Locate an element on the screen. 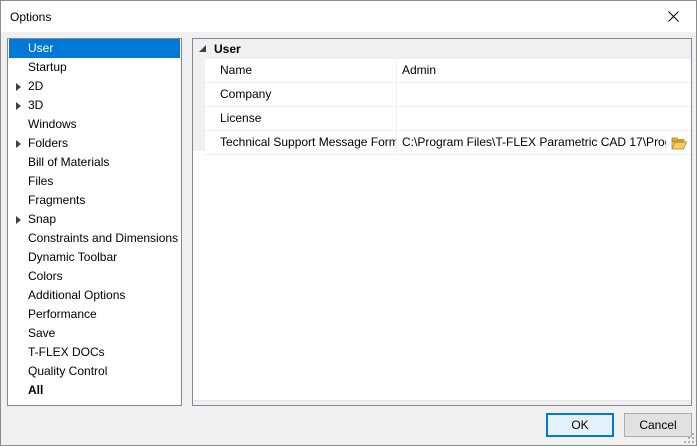 This screenshot has height=446, width=697. tree-item-quality-control: Quality Control is located at coordinates (94, 371).